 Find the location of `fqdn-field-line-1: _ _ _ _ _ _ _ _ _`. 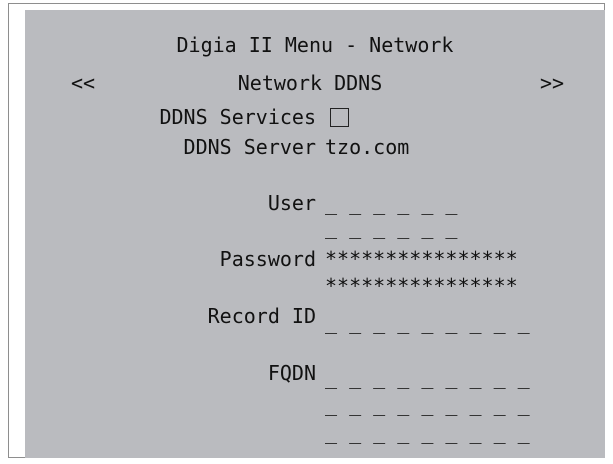

fqdn-field-line-1: _ _ _ _ _ _ _ _ _ is located at coordinates (427, 377).